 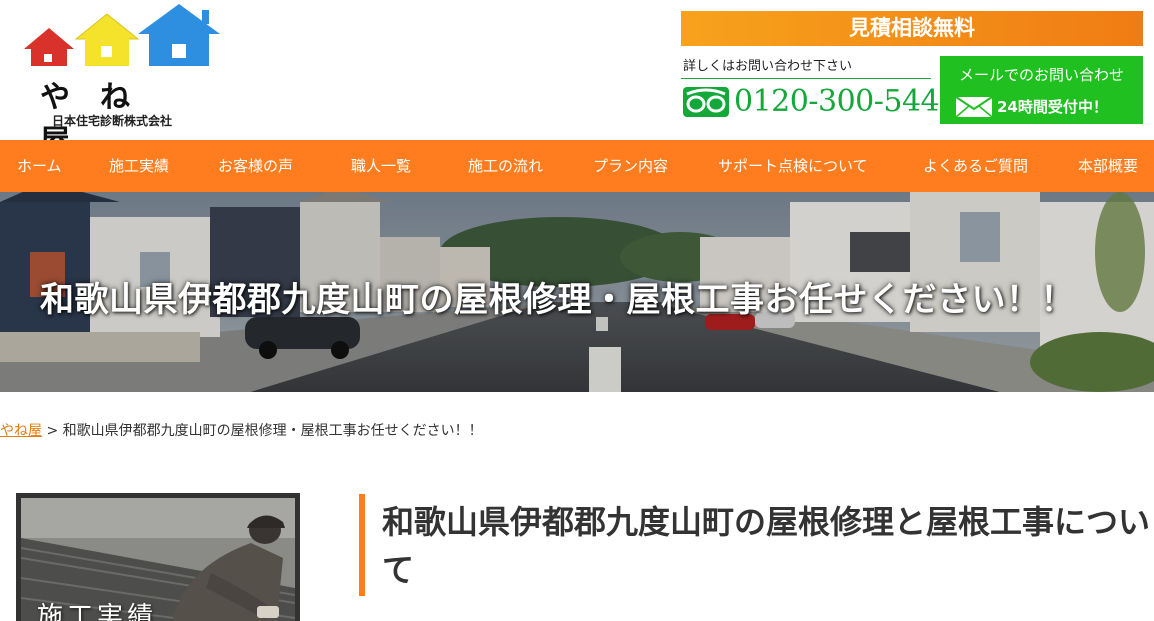 What do you see at coordinates (122, 35) in the screenshot?
I see `three-houses-icon` at bounding box center [122, 35].